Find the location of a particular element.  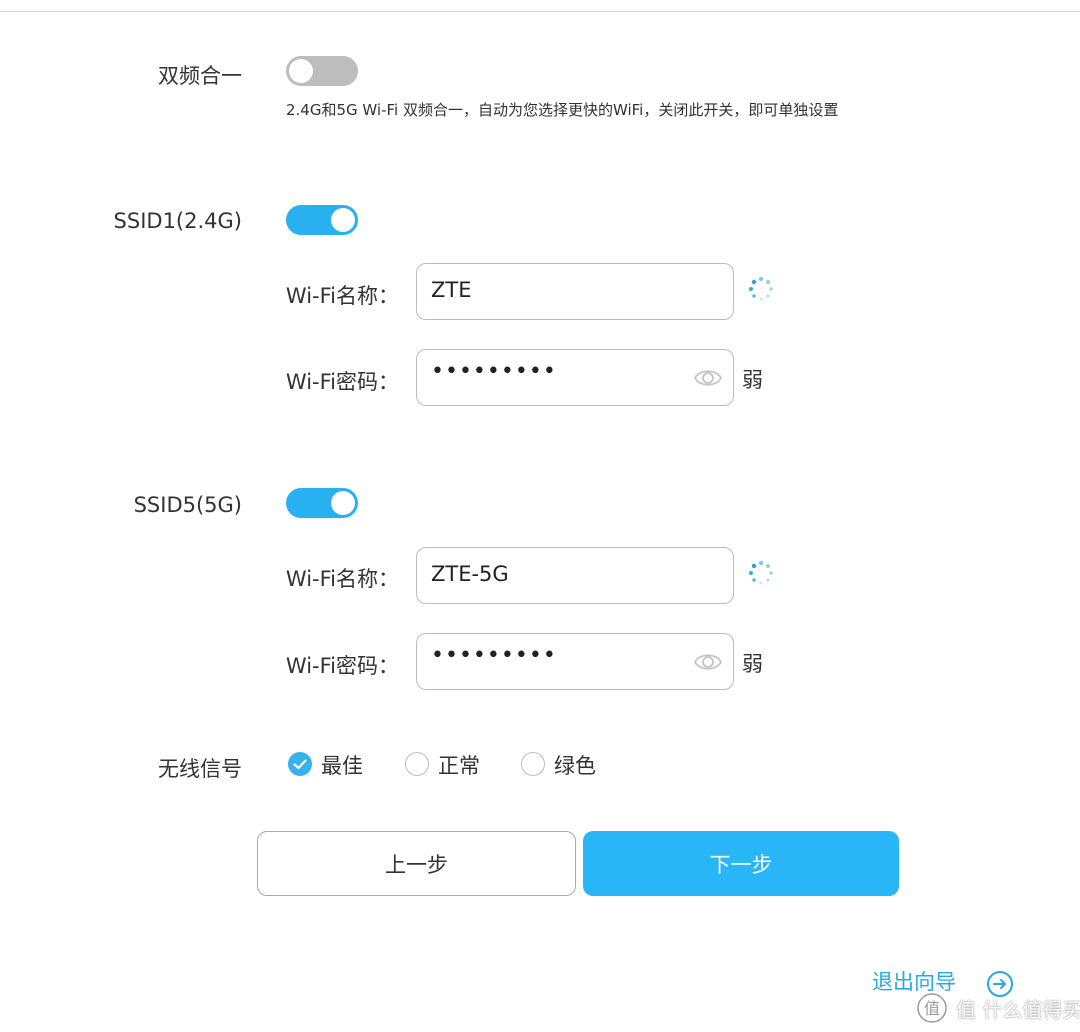

signal-option-label: 最佳 is located at coordinates (342, 766).